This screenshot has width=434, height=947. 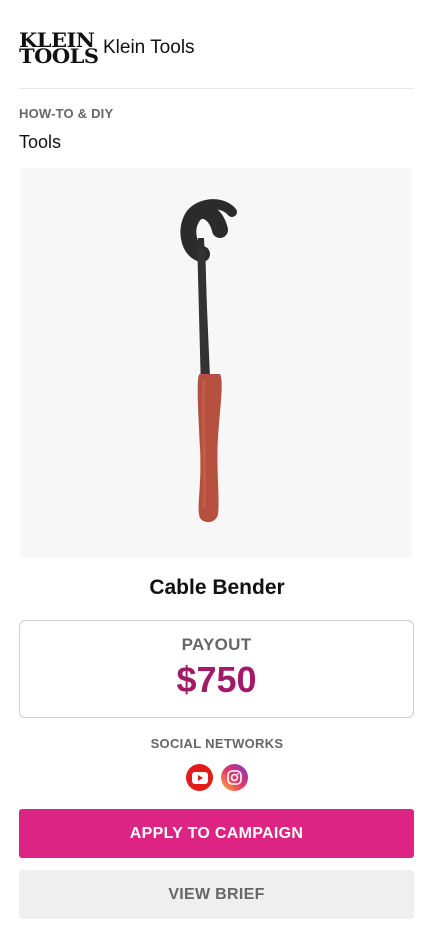 I want to click on apply-to-campaign-button: APPLY TO CAMPAIGN, so click(x=216, y=833).